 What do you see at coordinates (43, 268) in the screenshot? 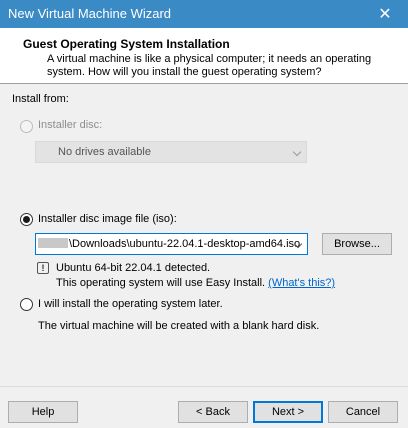
I see `info-icon: !` at bounding box center [43, 268].